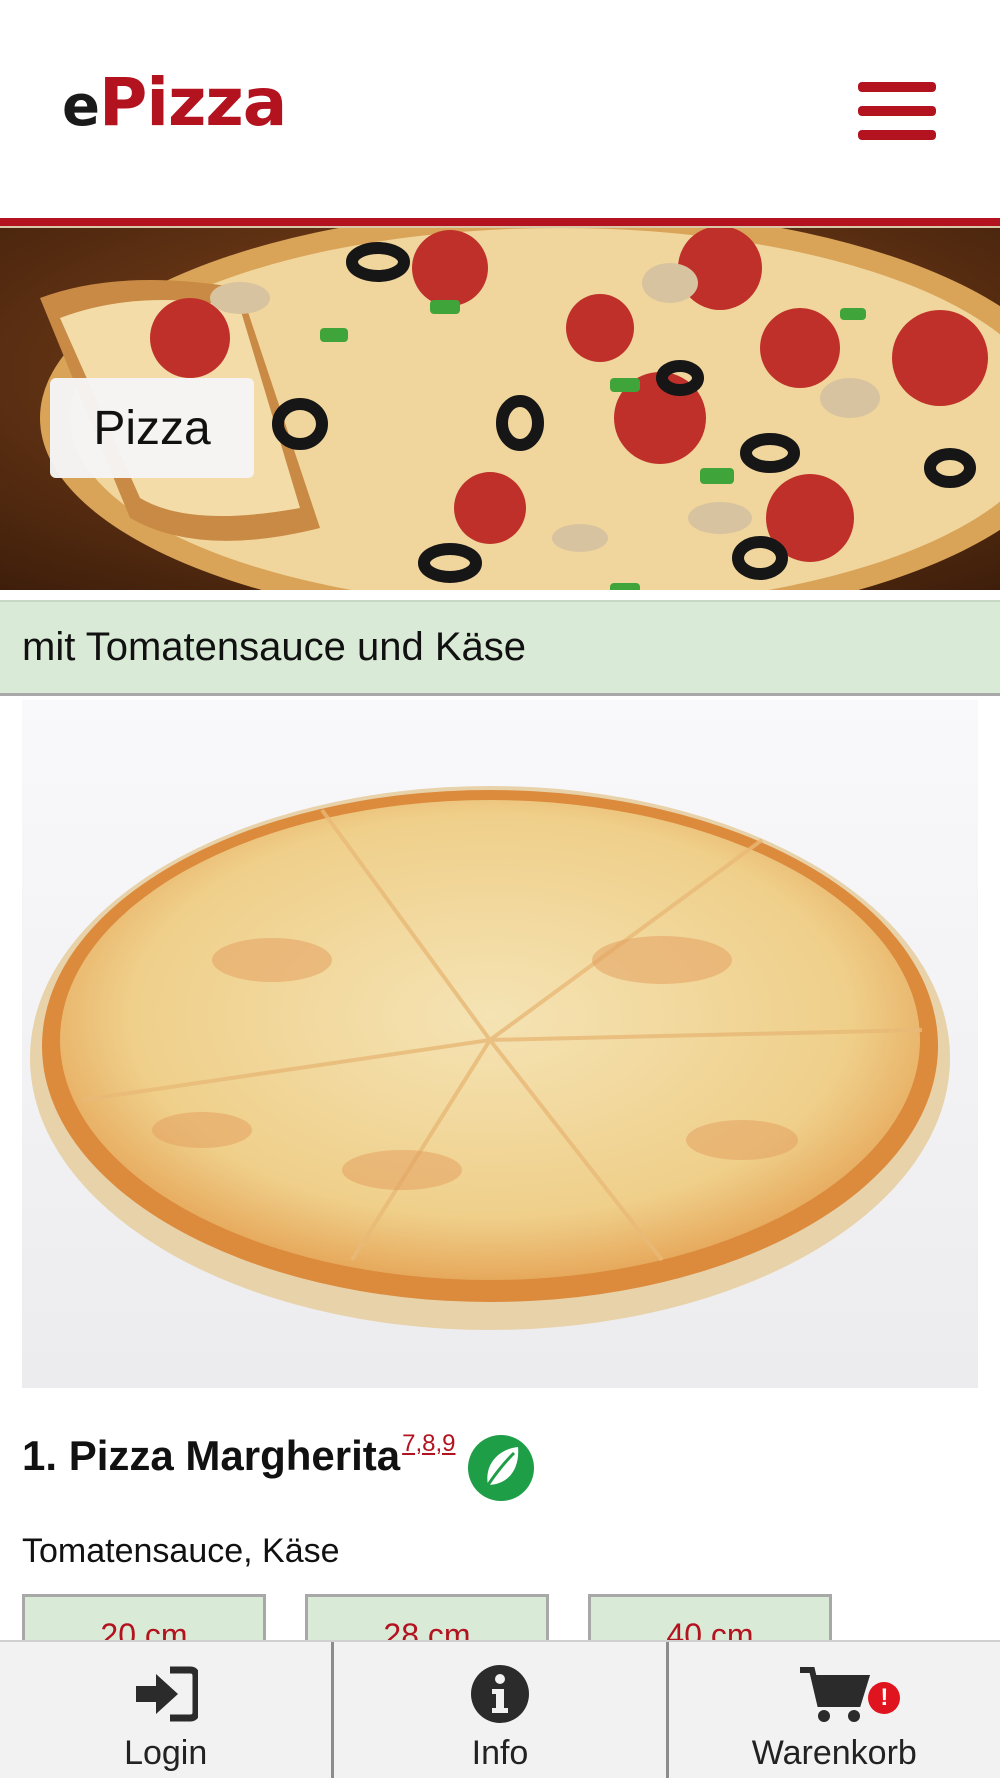 This screenshot has height=1778, width=1000. I want to click on cart-icon: !, so click(849, 1694).